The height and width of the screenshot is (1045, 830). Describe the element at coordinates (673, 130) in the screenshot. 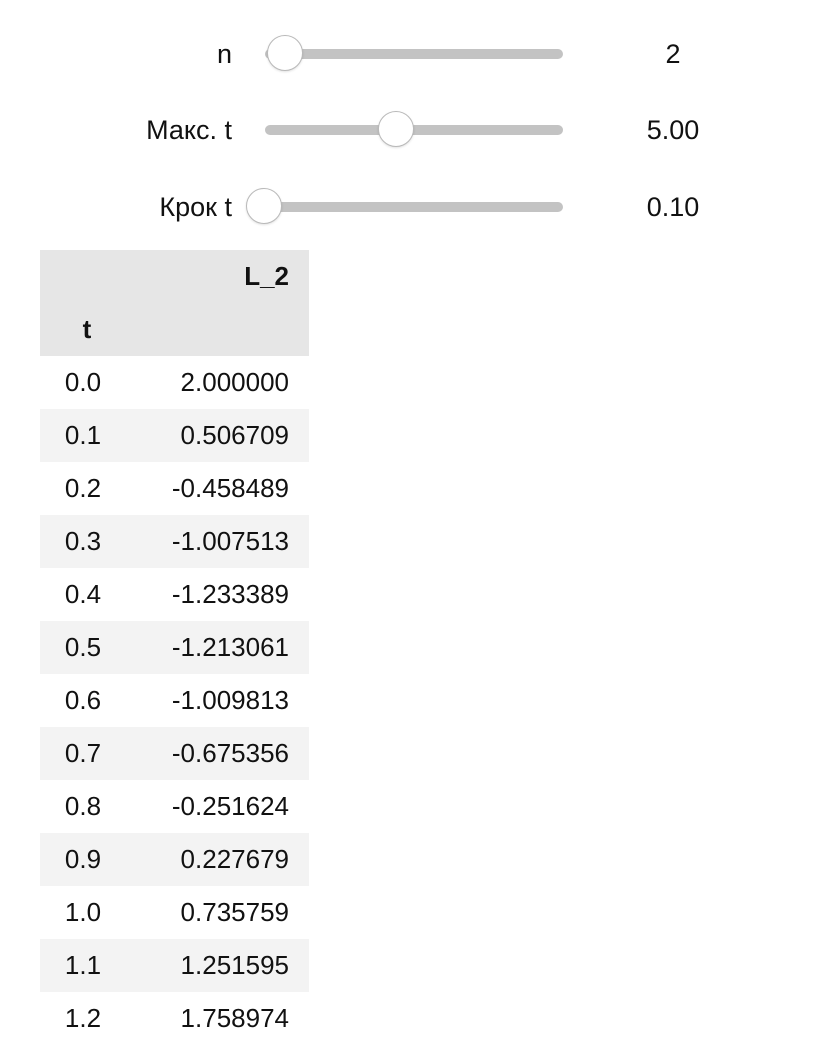

I see `slider-value-max-t: 5.00` at that location.